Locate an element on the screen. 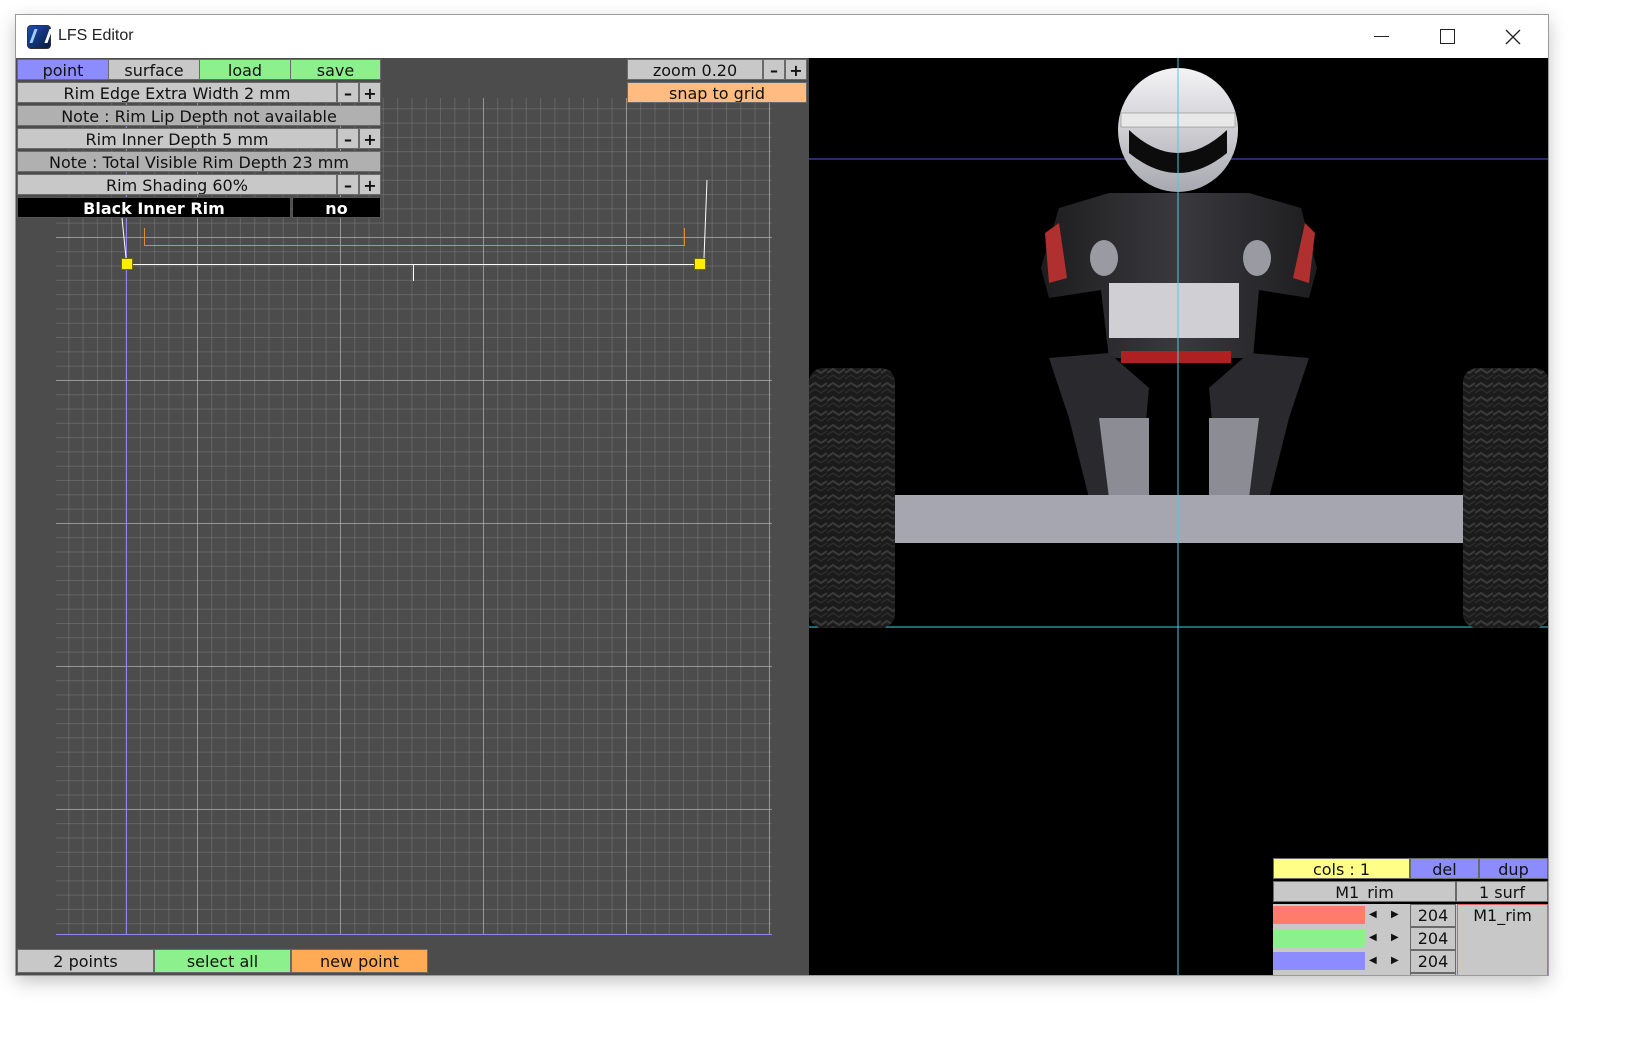 This screenshot has height=1044, width=1646. mode-tabs: point surface load save is located at coordinates (199, 70).